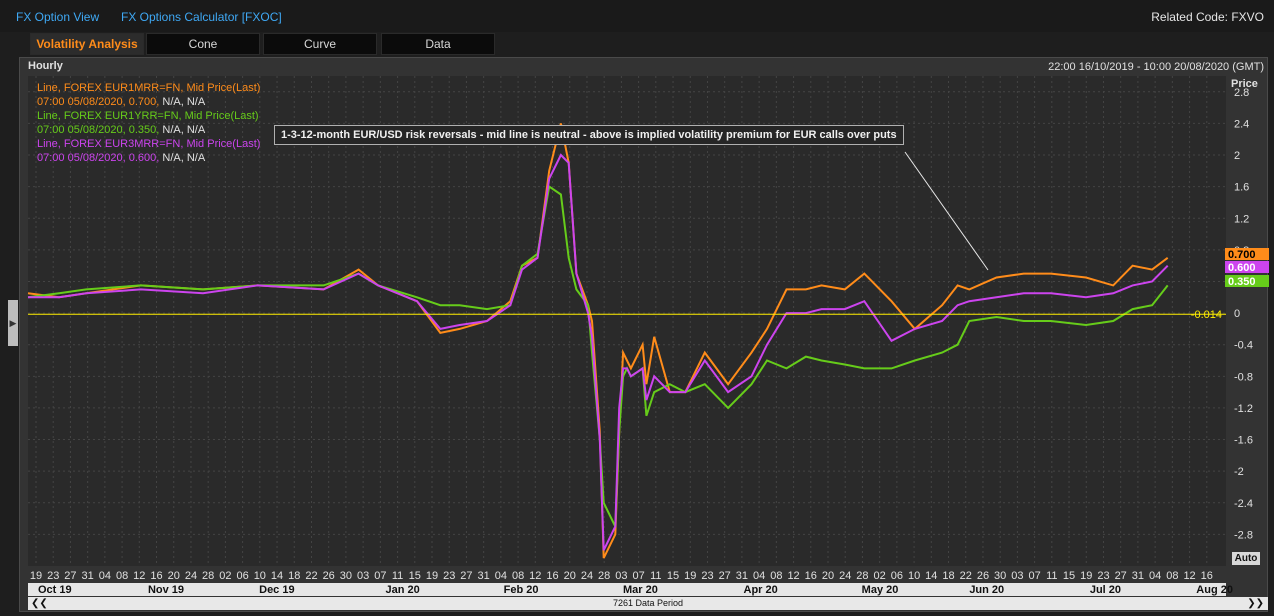 The width and height of the screenshot is (1274, 616). What do you see at coordinates (521, 590) in the screenshot?
I see `x-month-label: Feb 20` at bounding box center [521, 590].